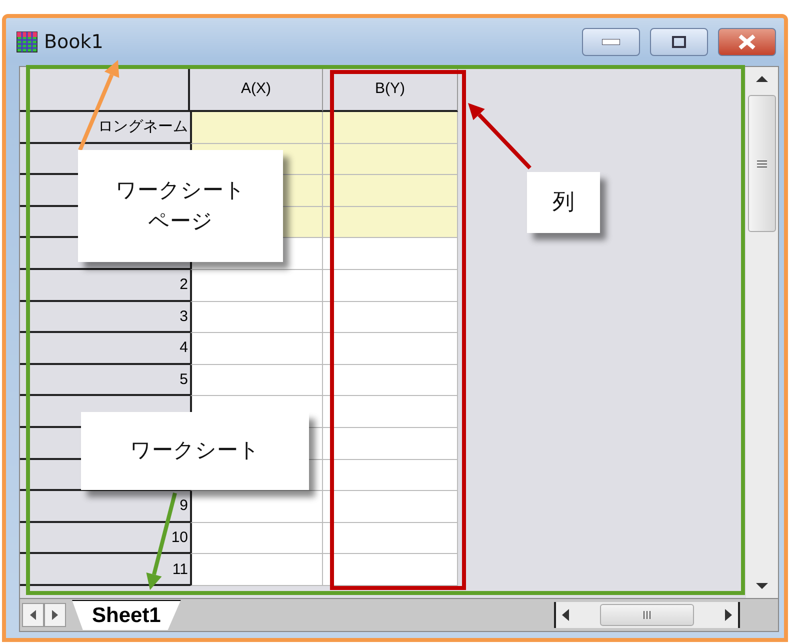 This screenshot has height=643, width=789. I want to click on worksheet-icon, so click(27, 42).